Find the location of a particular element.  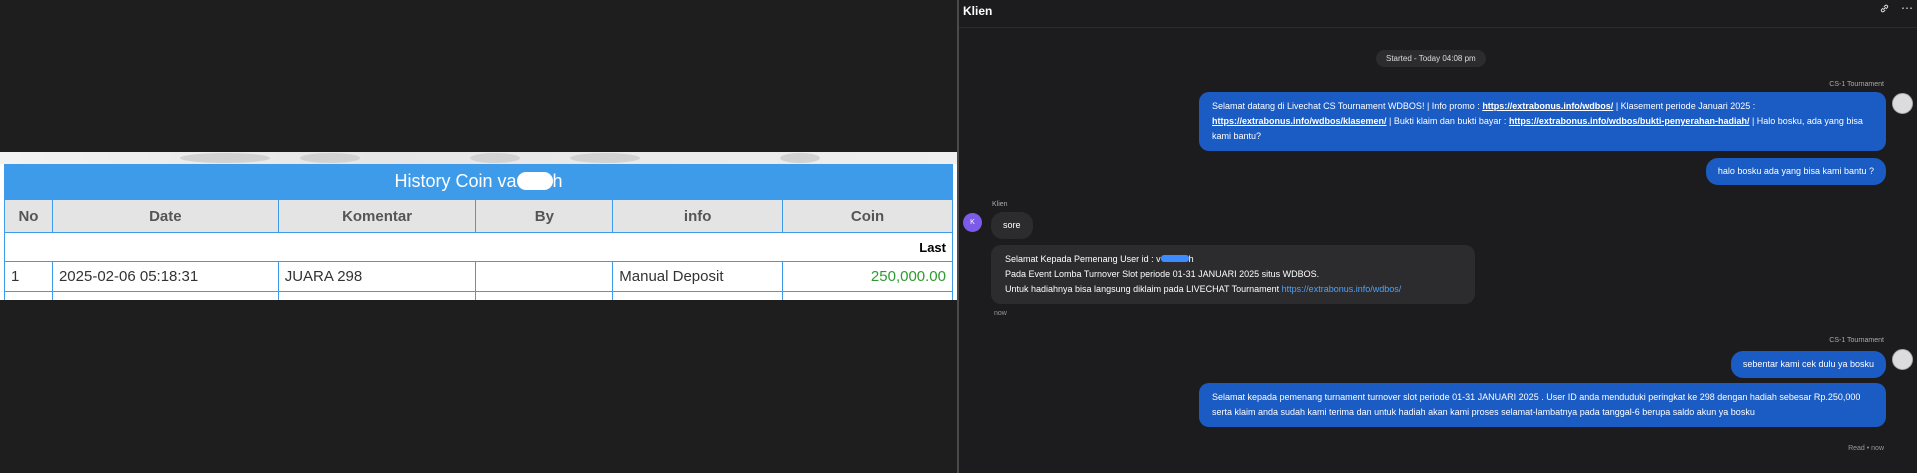

table-row is located at coordinates (478, 295).